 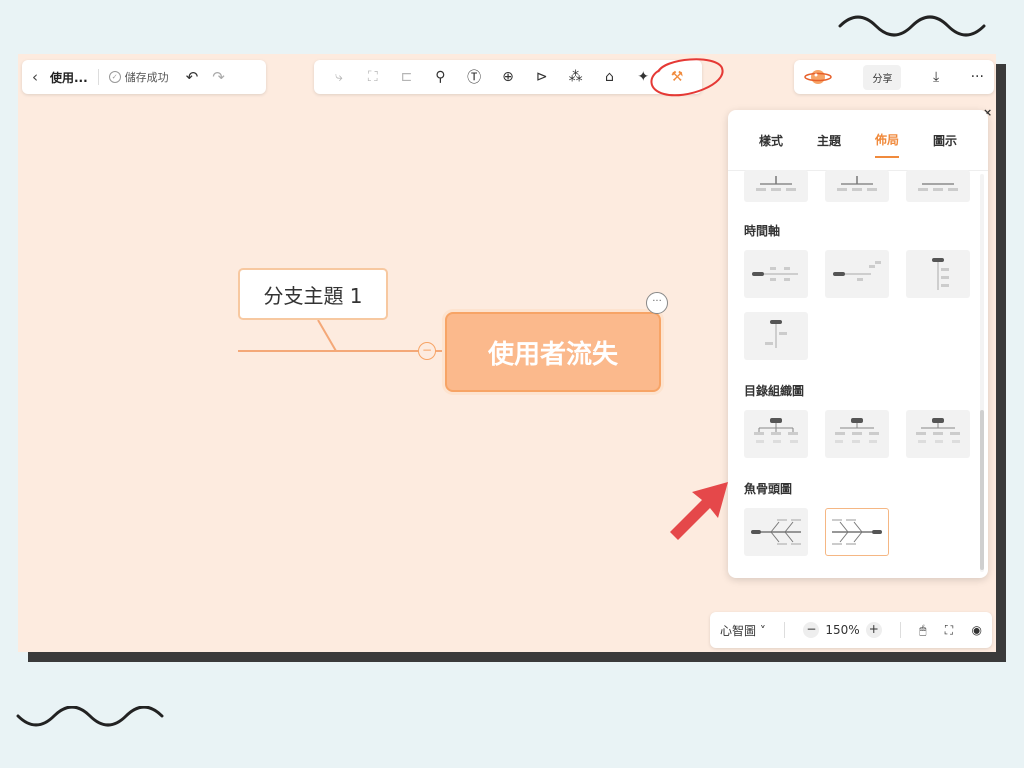 I want to click on top-right-actions: 分享 ⤓ ···, so click(x=894, y=77).